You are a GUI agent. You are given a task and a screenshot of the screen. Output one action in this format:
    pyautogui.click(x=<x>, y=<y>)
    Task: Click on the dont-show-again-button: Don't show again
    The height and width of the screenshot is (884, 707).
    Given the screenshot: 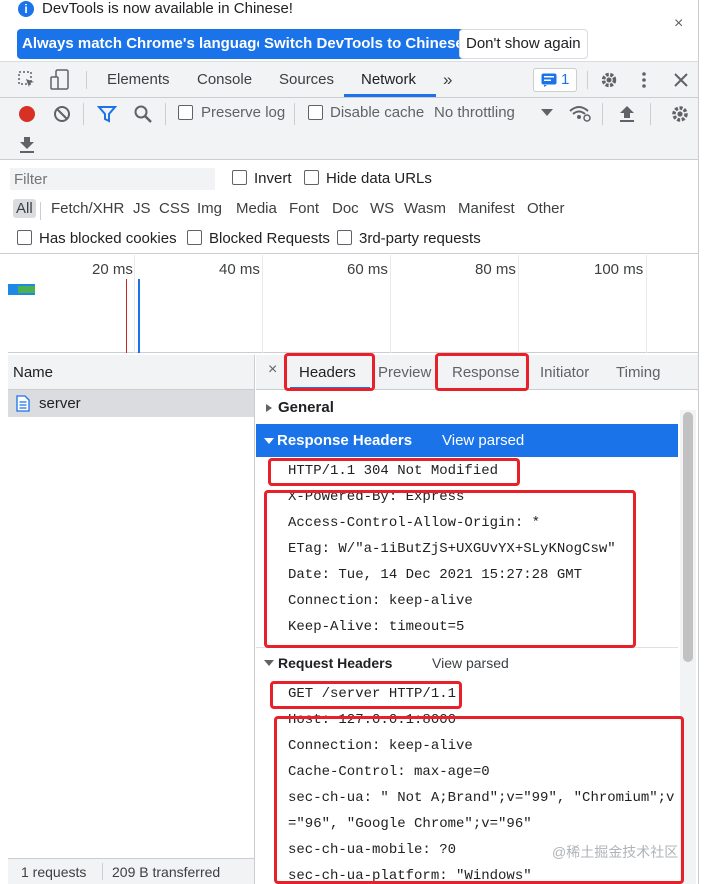 What is the action you would take?
    pyautogui.click(x=523, y=44)
    